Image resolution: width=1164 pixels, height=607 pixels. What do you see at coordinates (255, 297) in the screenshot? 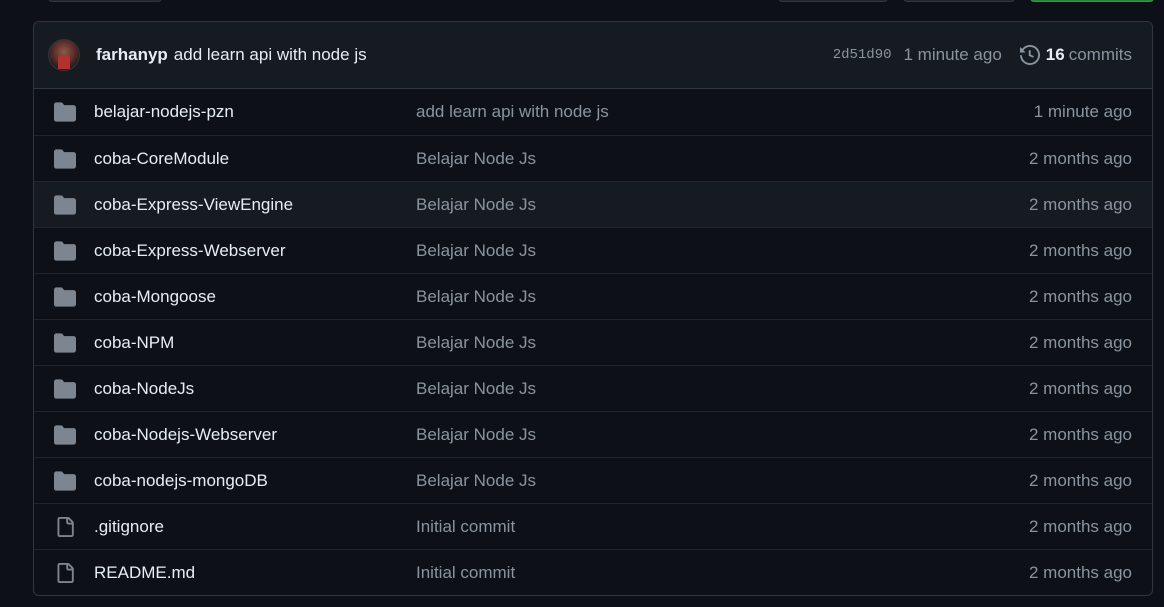
I see `file-name-link: coba-Mongoose` at bounding box center [255, 297].